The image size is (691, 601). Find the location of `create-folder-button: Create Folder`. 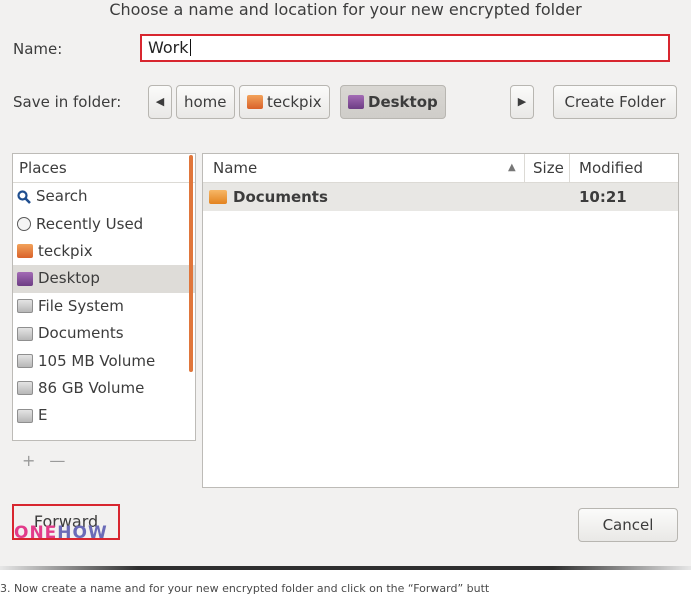

create-folder-button: Create Folder is located at coordinates (615, 102).